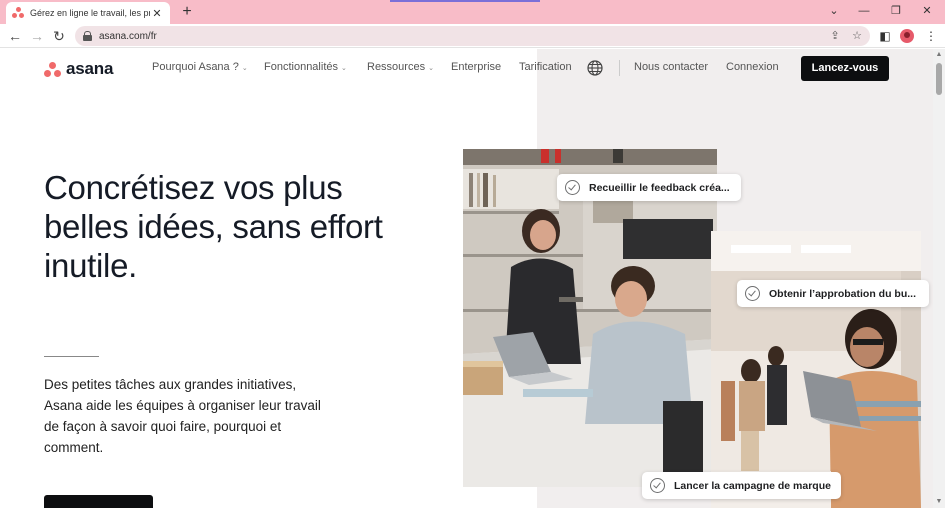  I want to click on scrollbar-thumb, so click(939, 79).